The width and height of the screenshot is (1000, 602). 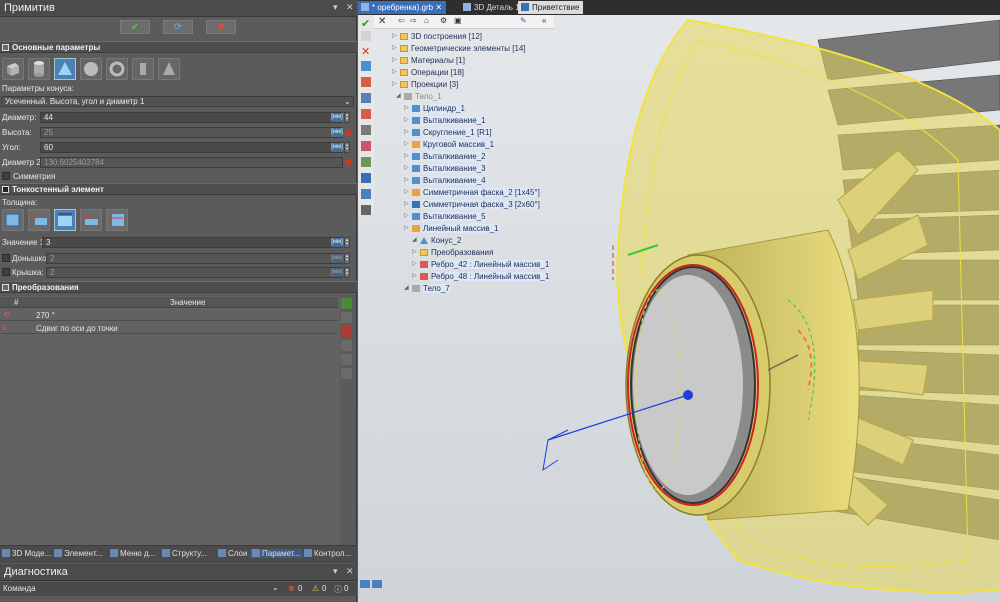 What do you see at coordinates (65, 220) in the screenshot?
I see `thick-both-icon` at bounding box center [65, 220].